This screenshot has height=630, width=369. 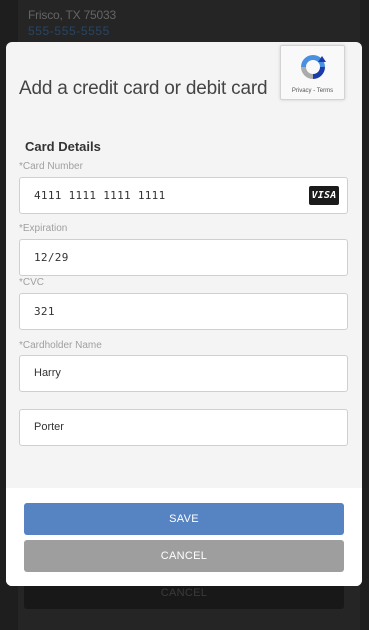 What do you see at coordinates (313, 67) in the screenshot?
I see `recaptcha-icon` at bounding box center [313, 67].